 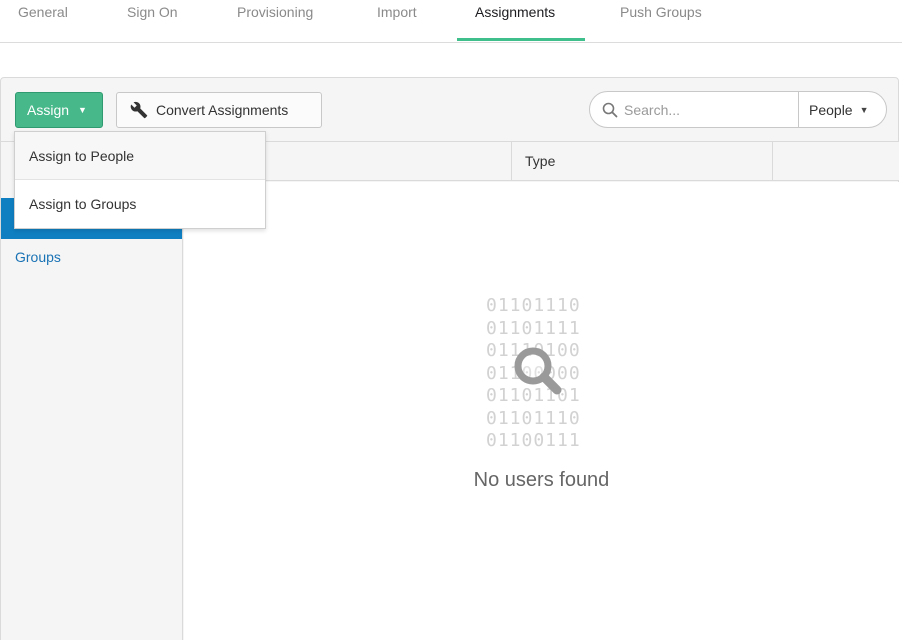 I want to click on tab-push-groups: Push Groups, so click(x=661, y=12).